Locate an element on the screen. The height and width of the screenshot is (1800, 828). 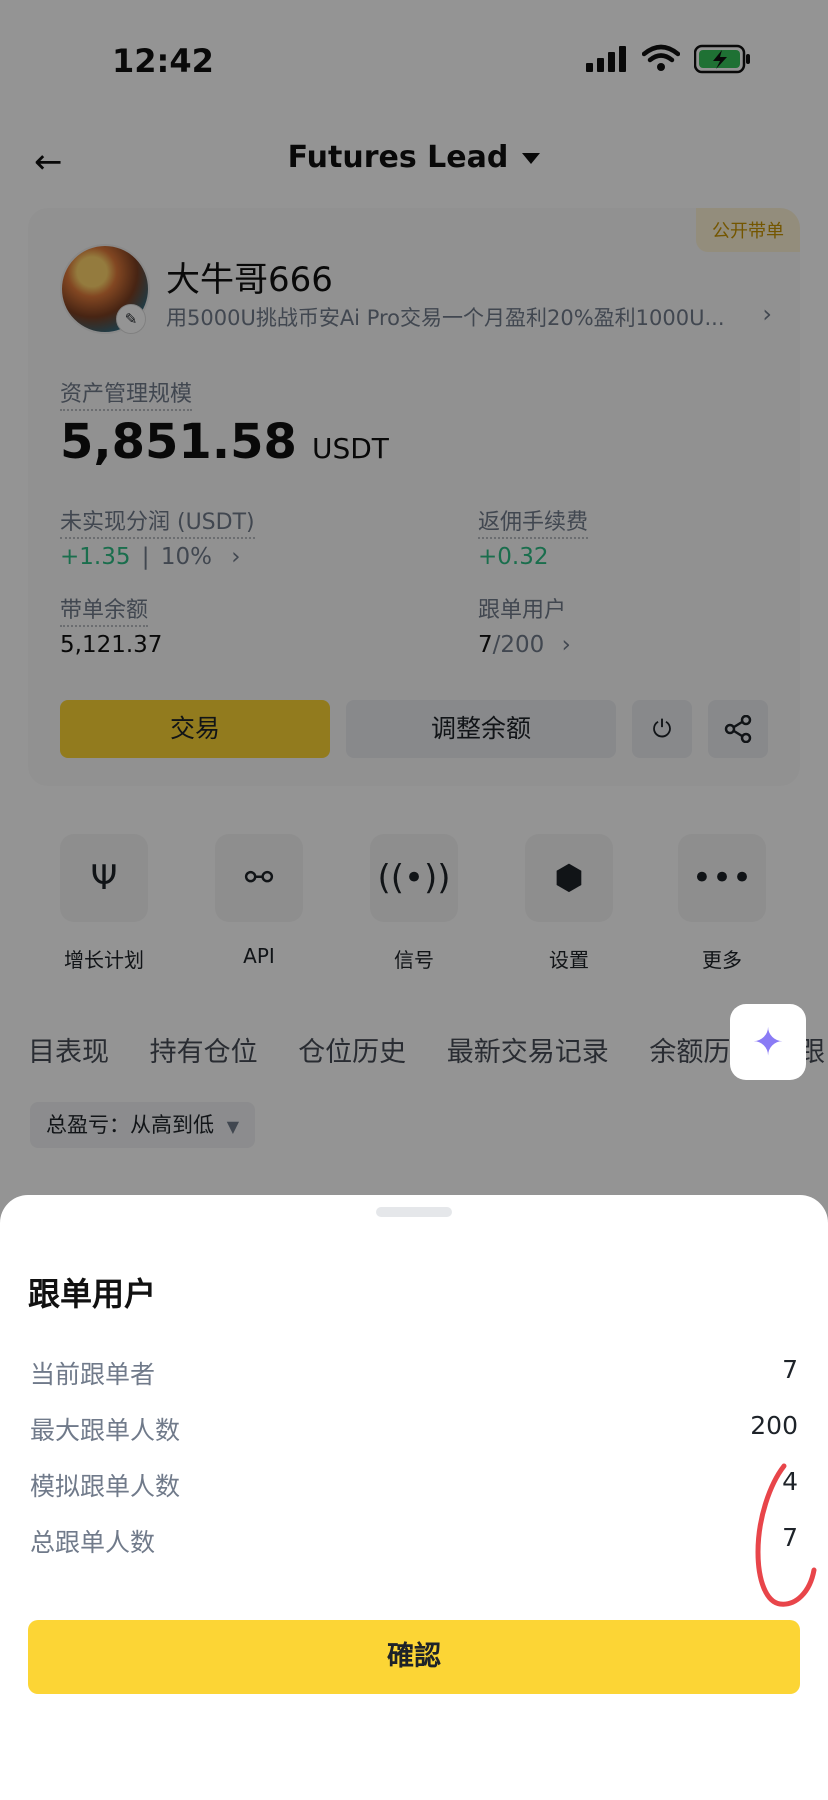
sheet-drag-handle is located at coordinates (414, 1212).